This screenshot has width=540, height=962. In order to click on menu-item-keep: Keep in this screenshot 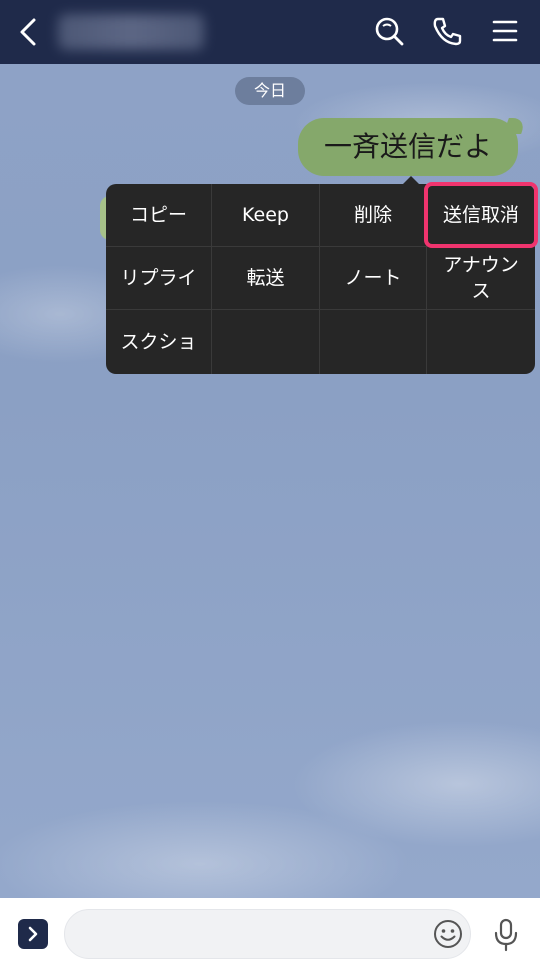, I will do `click(266, 215)`.